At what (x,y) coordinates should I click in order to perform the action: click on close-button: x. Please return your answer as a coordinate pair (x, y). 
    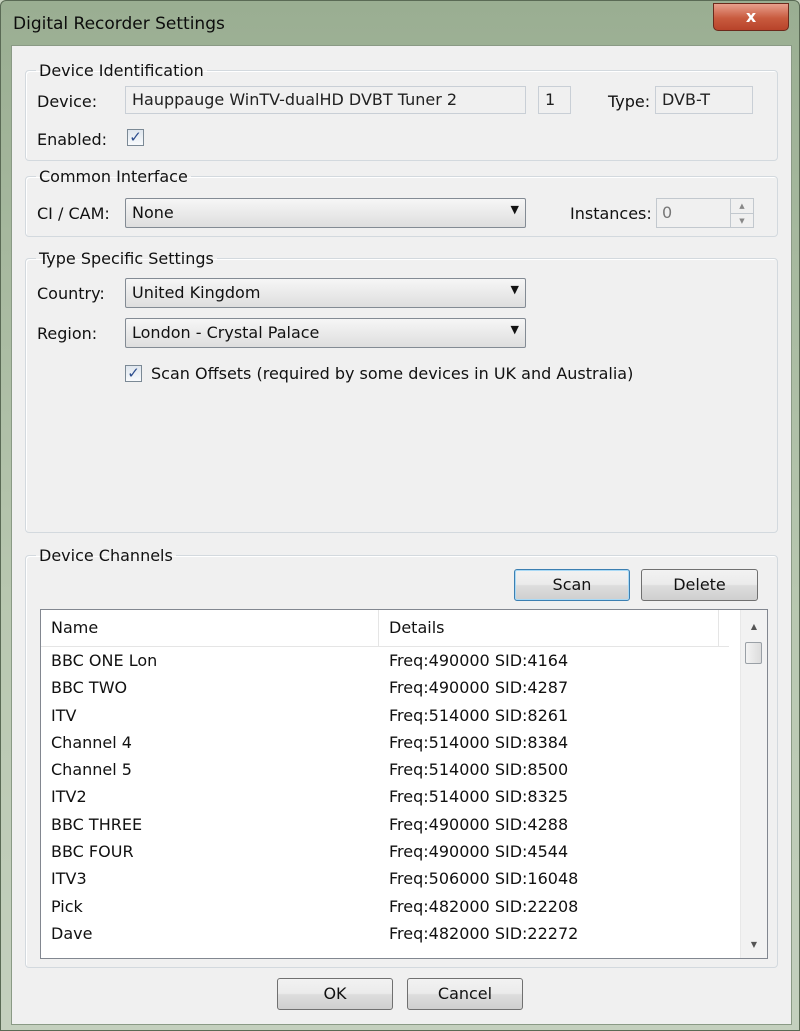
    Looking at the image, I should click on (751, 17).